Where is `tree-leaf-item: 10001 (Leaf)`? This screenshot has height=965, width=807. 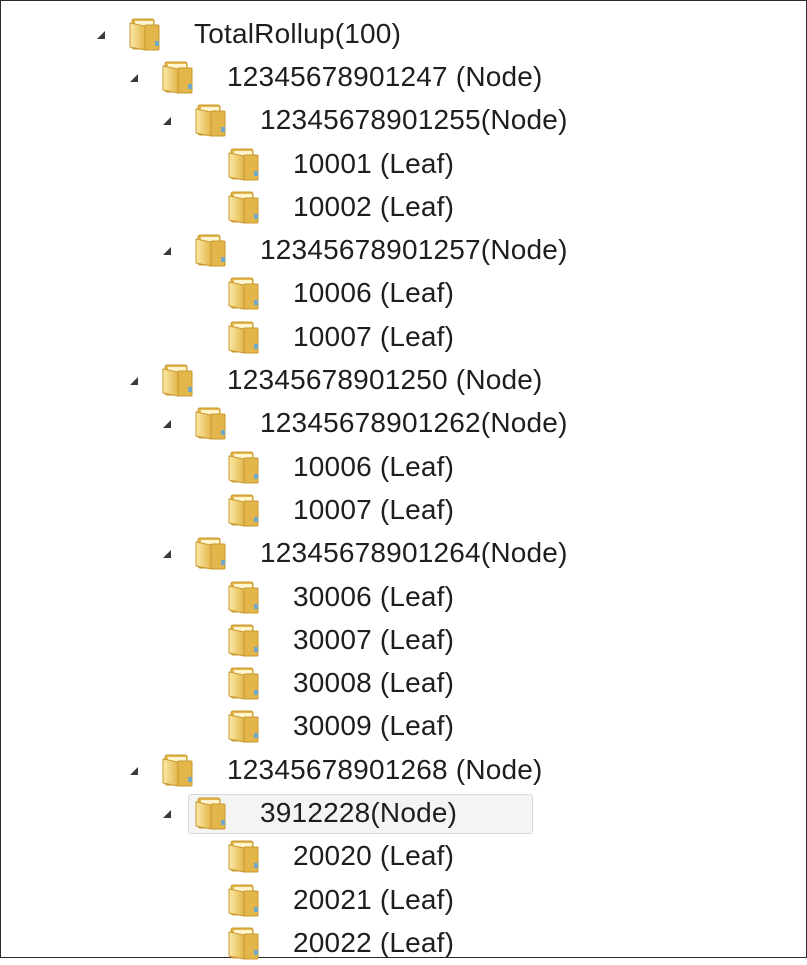 tree-leaf-item: 10001 (Leaf) is located at coordinates (403, 163).